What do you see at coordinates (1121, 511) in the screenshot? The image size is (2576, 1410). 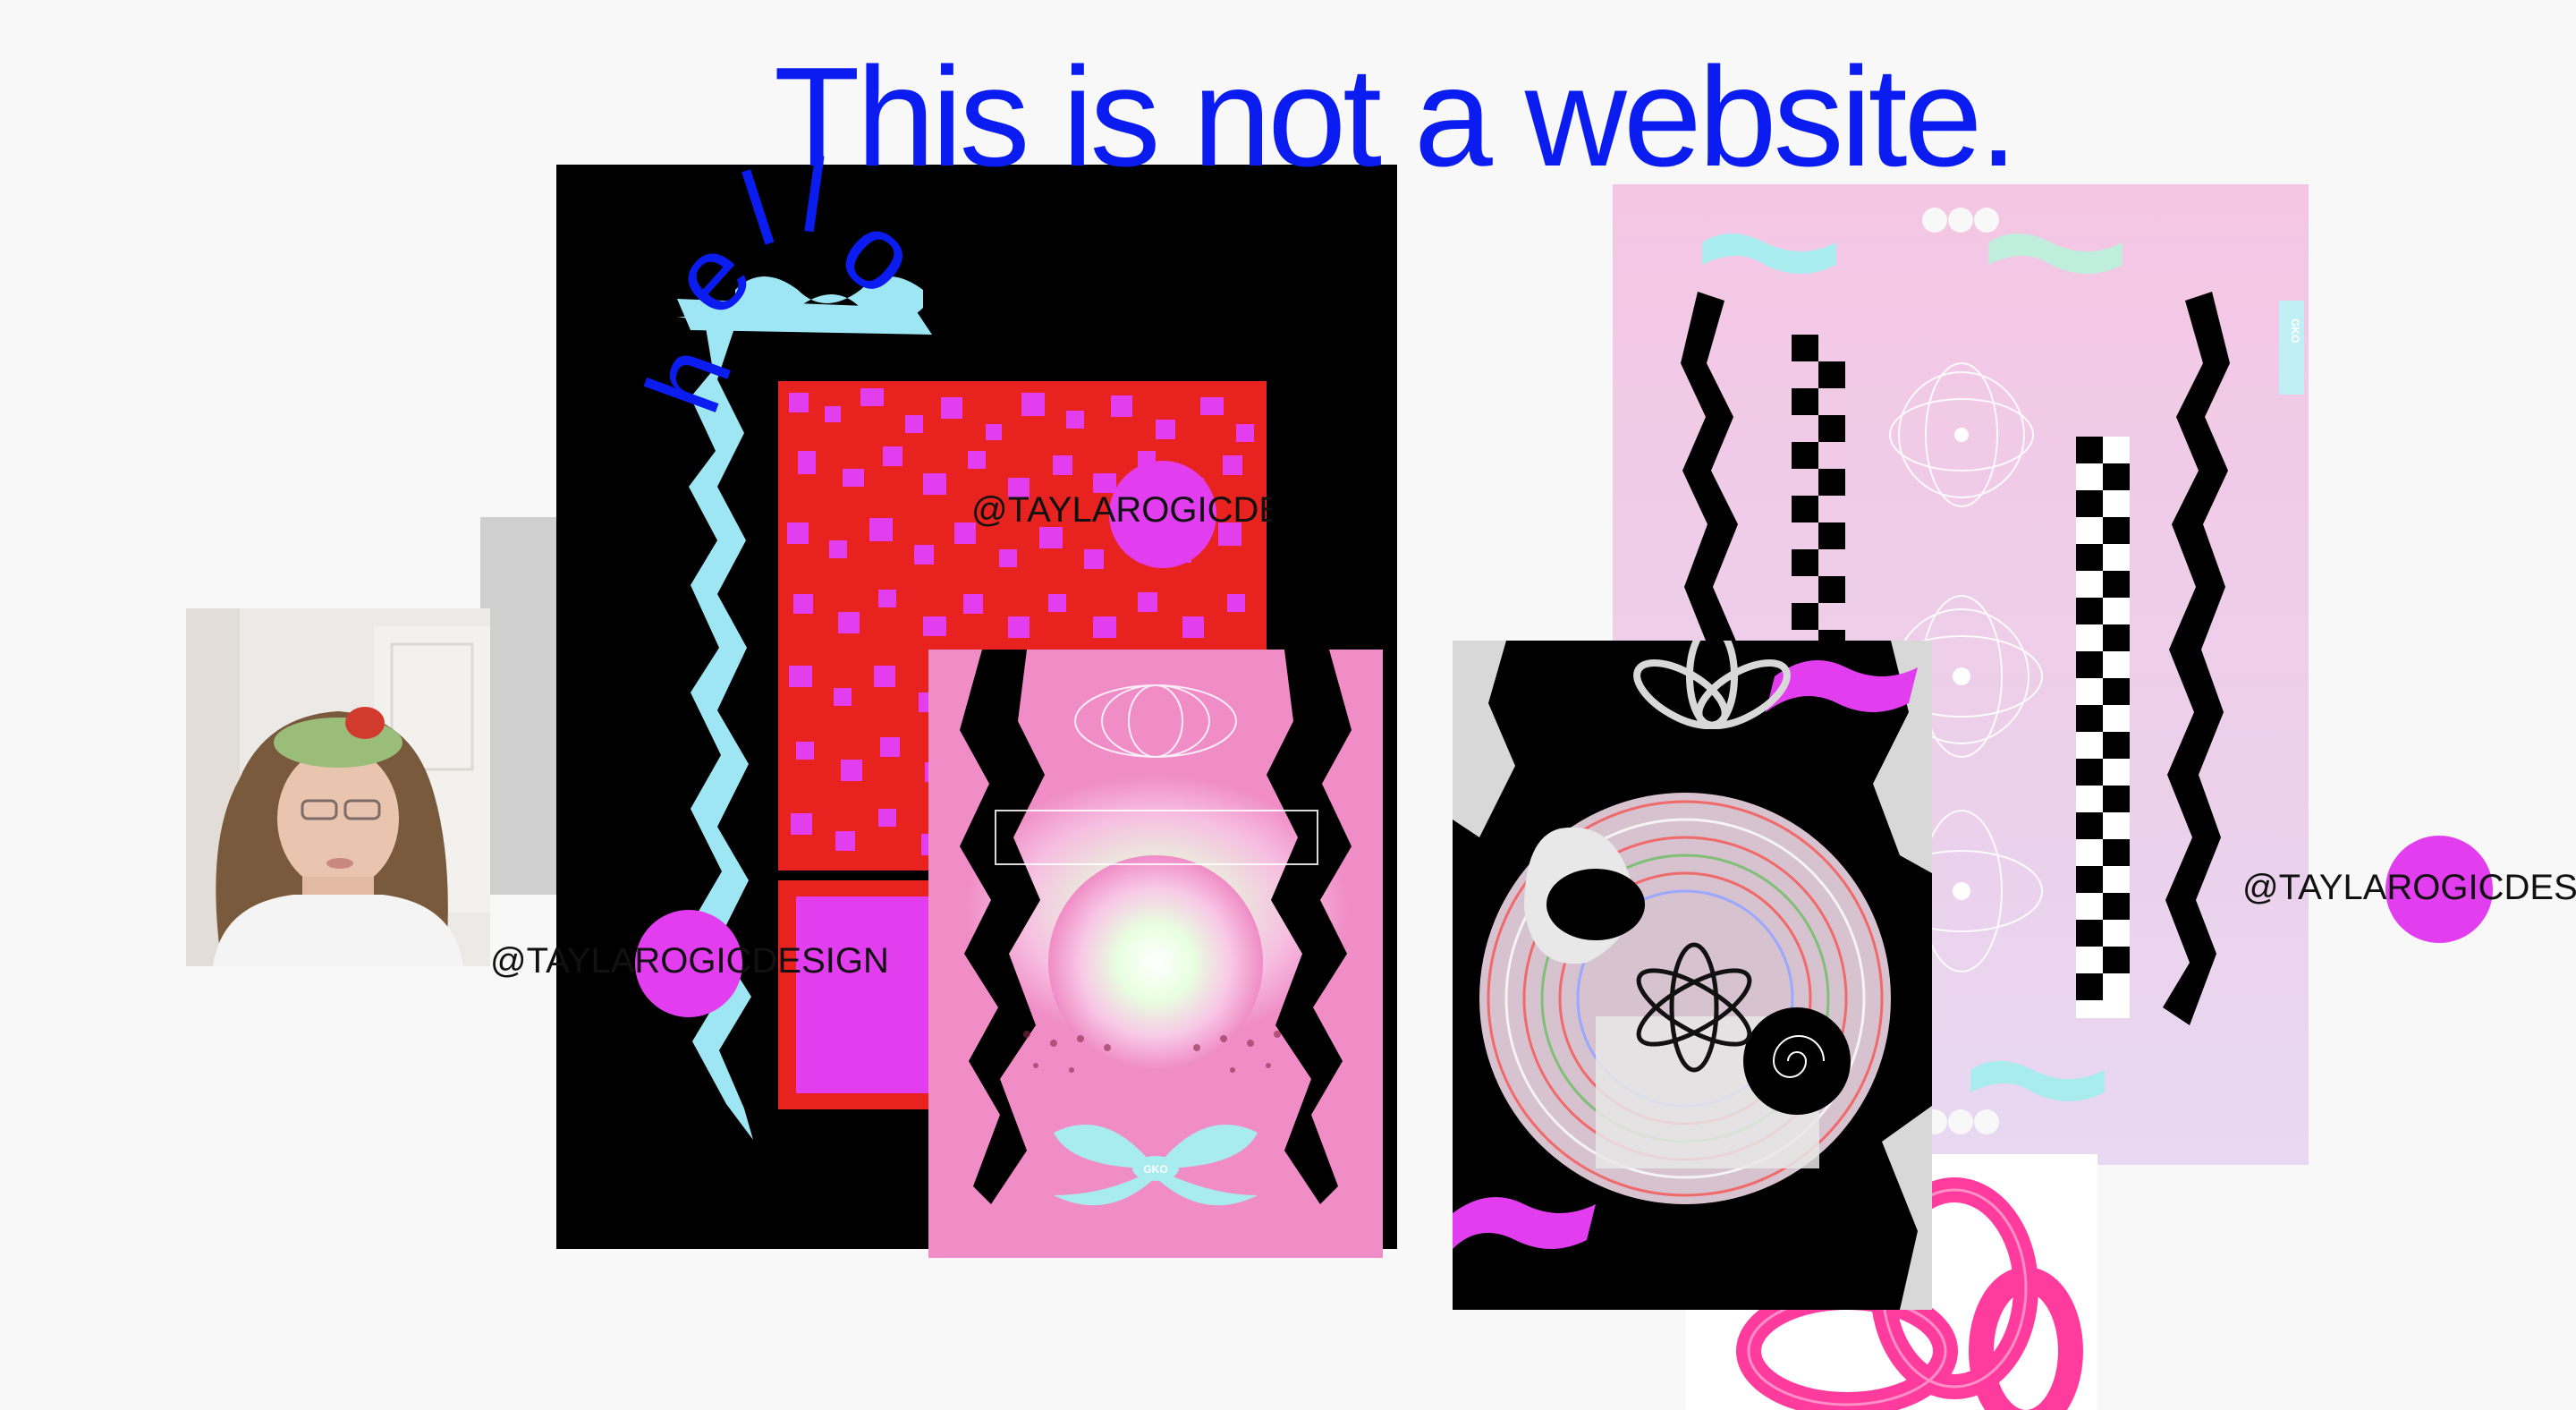 I see `handle-text-center: @TAYLAROGICDE` at bounding box center [1121, 511].